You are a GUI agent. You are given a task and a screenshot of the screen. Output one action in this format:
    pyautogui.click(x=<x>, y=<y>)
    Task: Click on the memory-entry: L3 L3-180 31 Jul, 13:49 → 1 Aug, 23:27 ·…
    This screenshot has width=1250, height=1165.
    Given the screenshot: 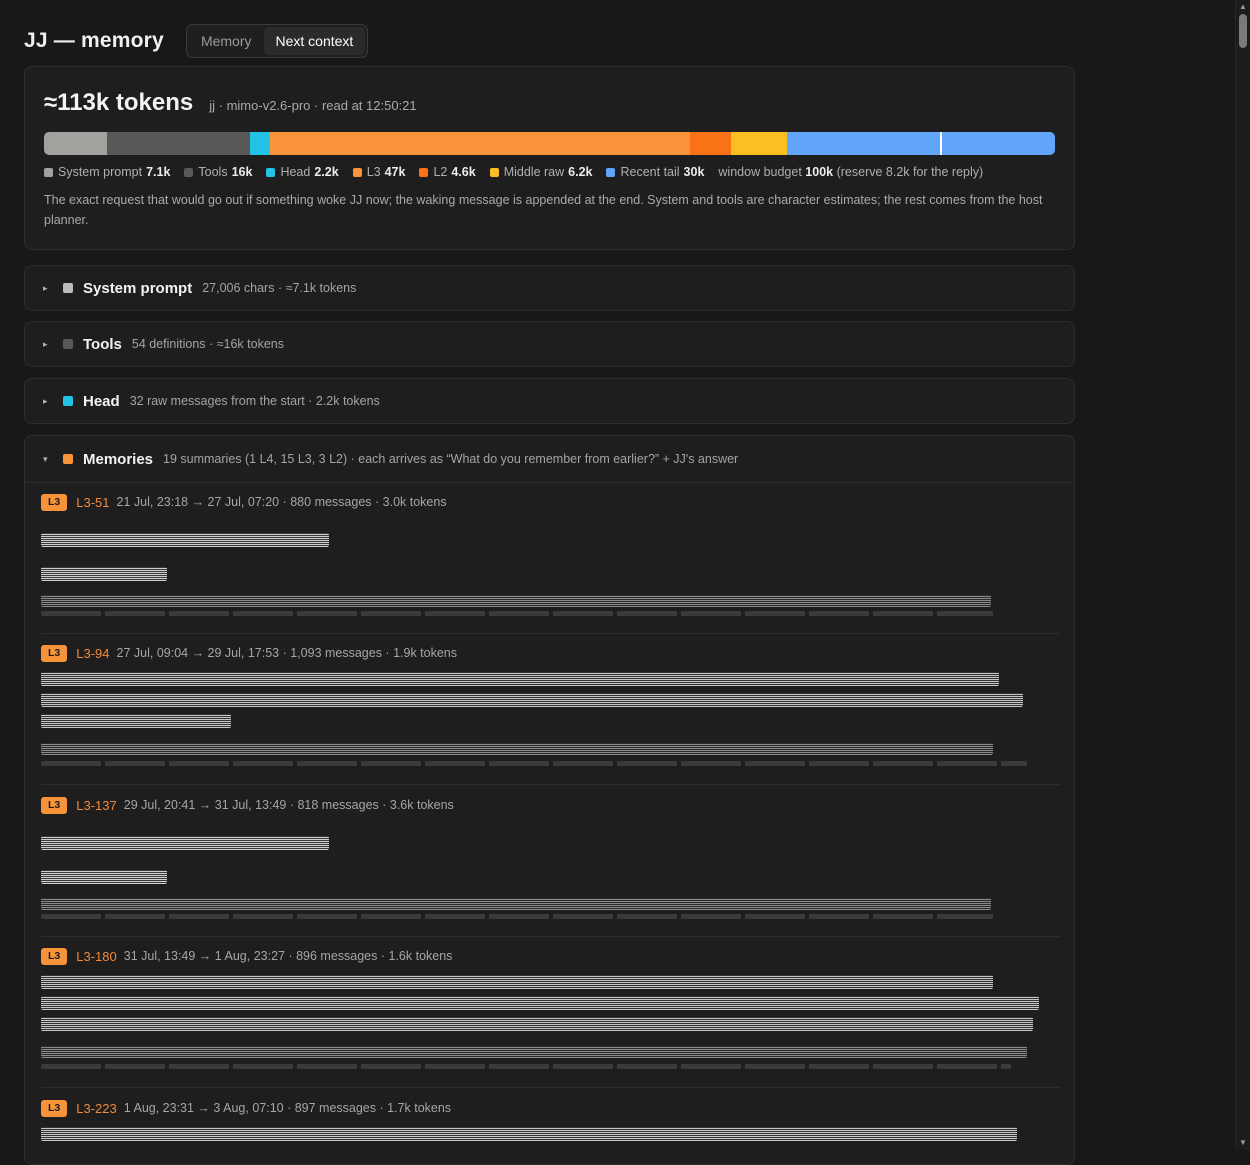 What is the action you would take?
    pyautogui.click(x=550, y=1008)
    